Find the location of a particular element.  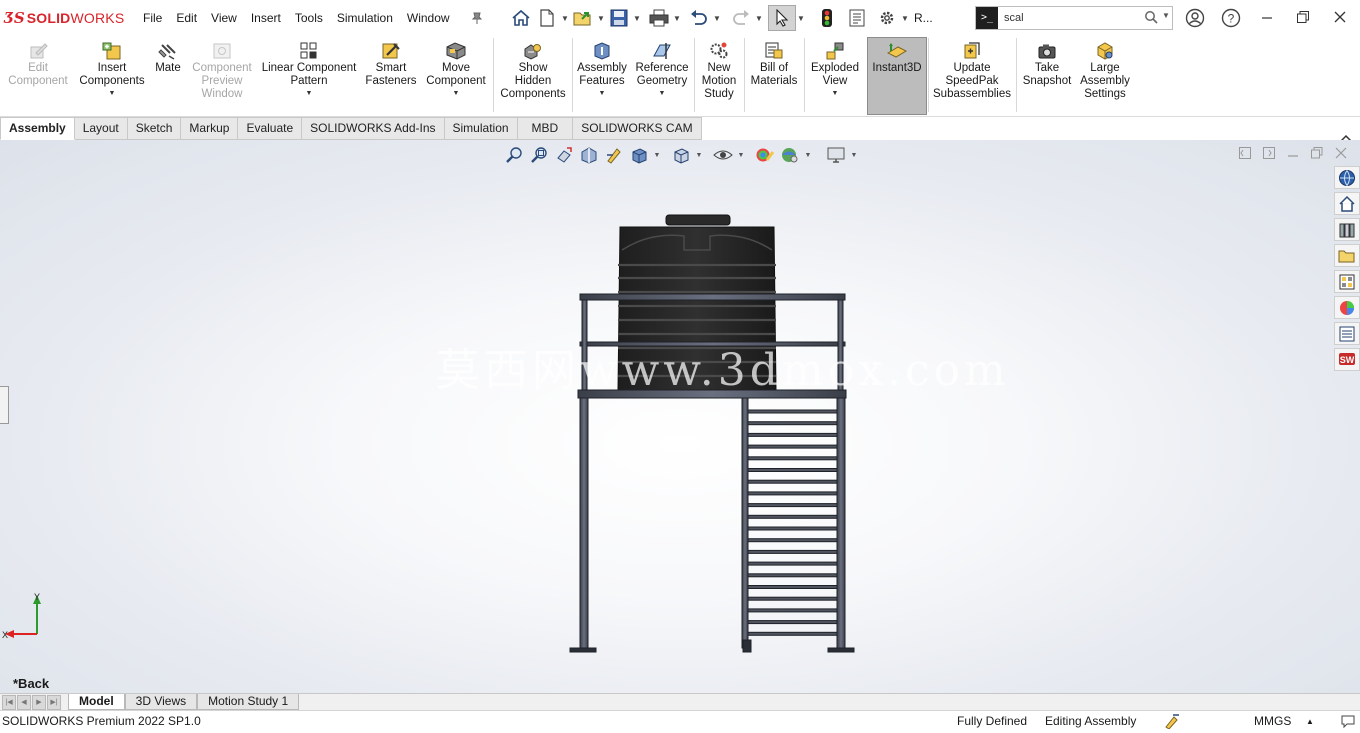

take-snapshot-button: Take Snapshot is located at coordinates (1047, 76).